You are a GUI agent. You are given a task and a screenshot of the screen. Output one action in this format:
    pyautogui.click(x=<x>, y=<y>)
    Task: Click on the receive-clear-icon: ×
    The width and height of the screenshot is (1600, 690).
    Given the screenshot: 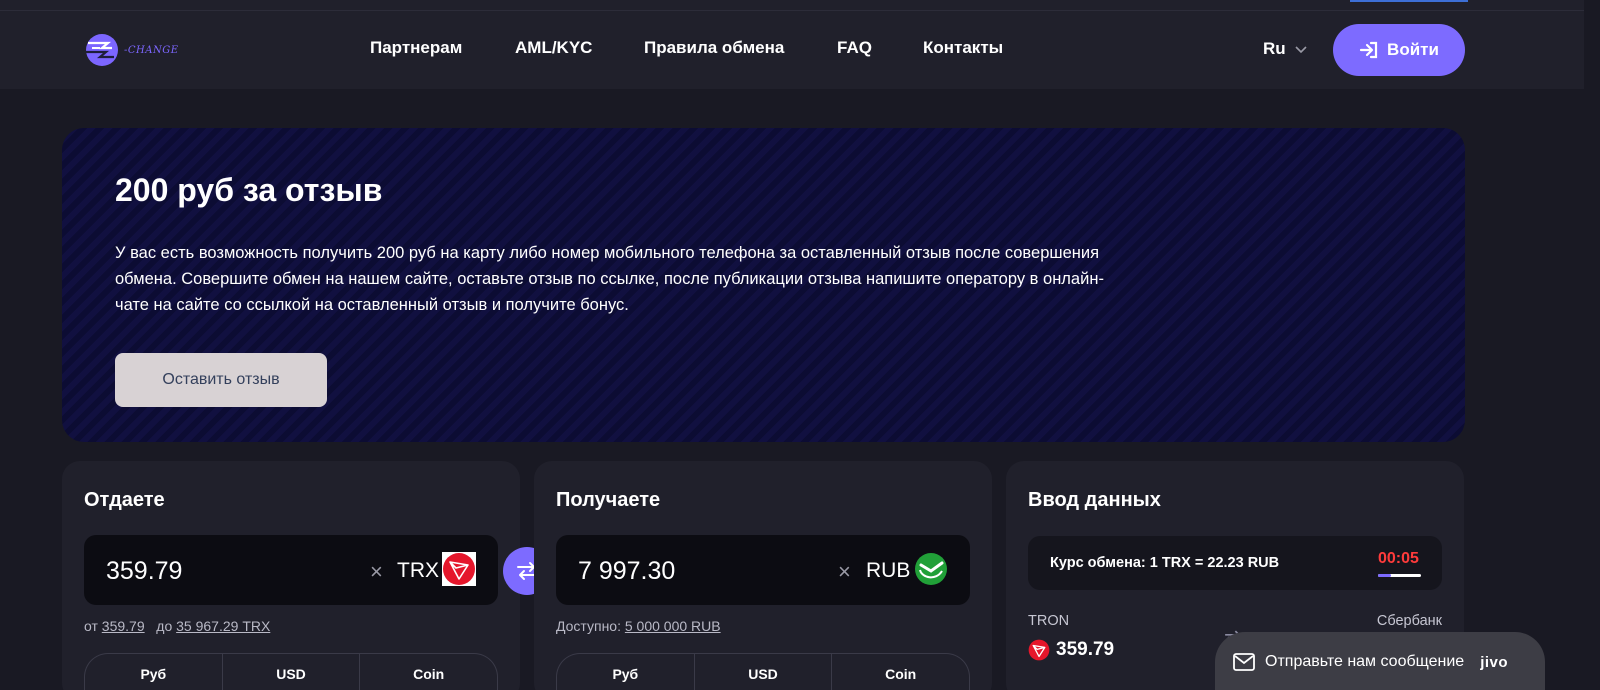 What is the action you would take?
    pyautogui.click(x=844, y=572)
    